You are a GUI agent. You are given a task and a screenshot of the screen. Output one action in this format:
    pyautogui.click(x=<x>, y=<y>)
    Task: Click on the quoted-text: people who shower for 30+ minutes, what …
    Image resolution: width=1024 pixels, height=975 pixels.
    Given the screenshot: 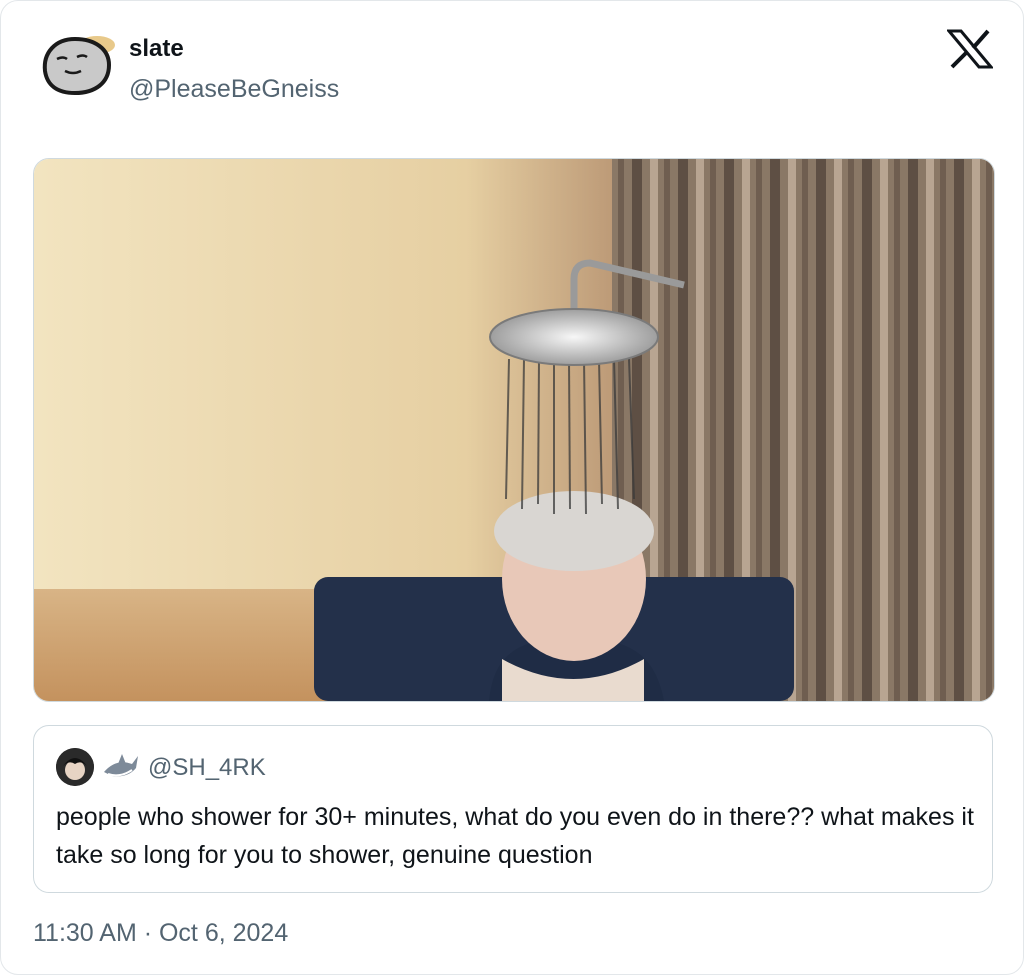 What is the action you would take?
    pyautogui.click(x=515, y=836)
    